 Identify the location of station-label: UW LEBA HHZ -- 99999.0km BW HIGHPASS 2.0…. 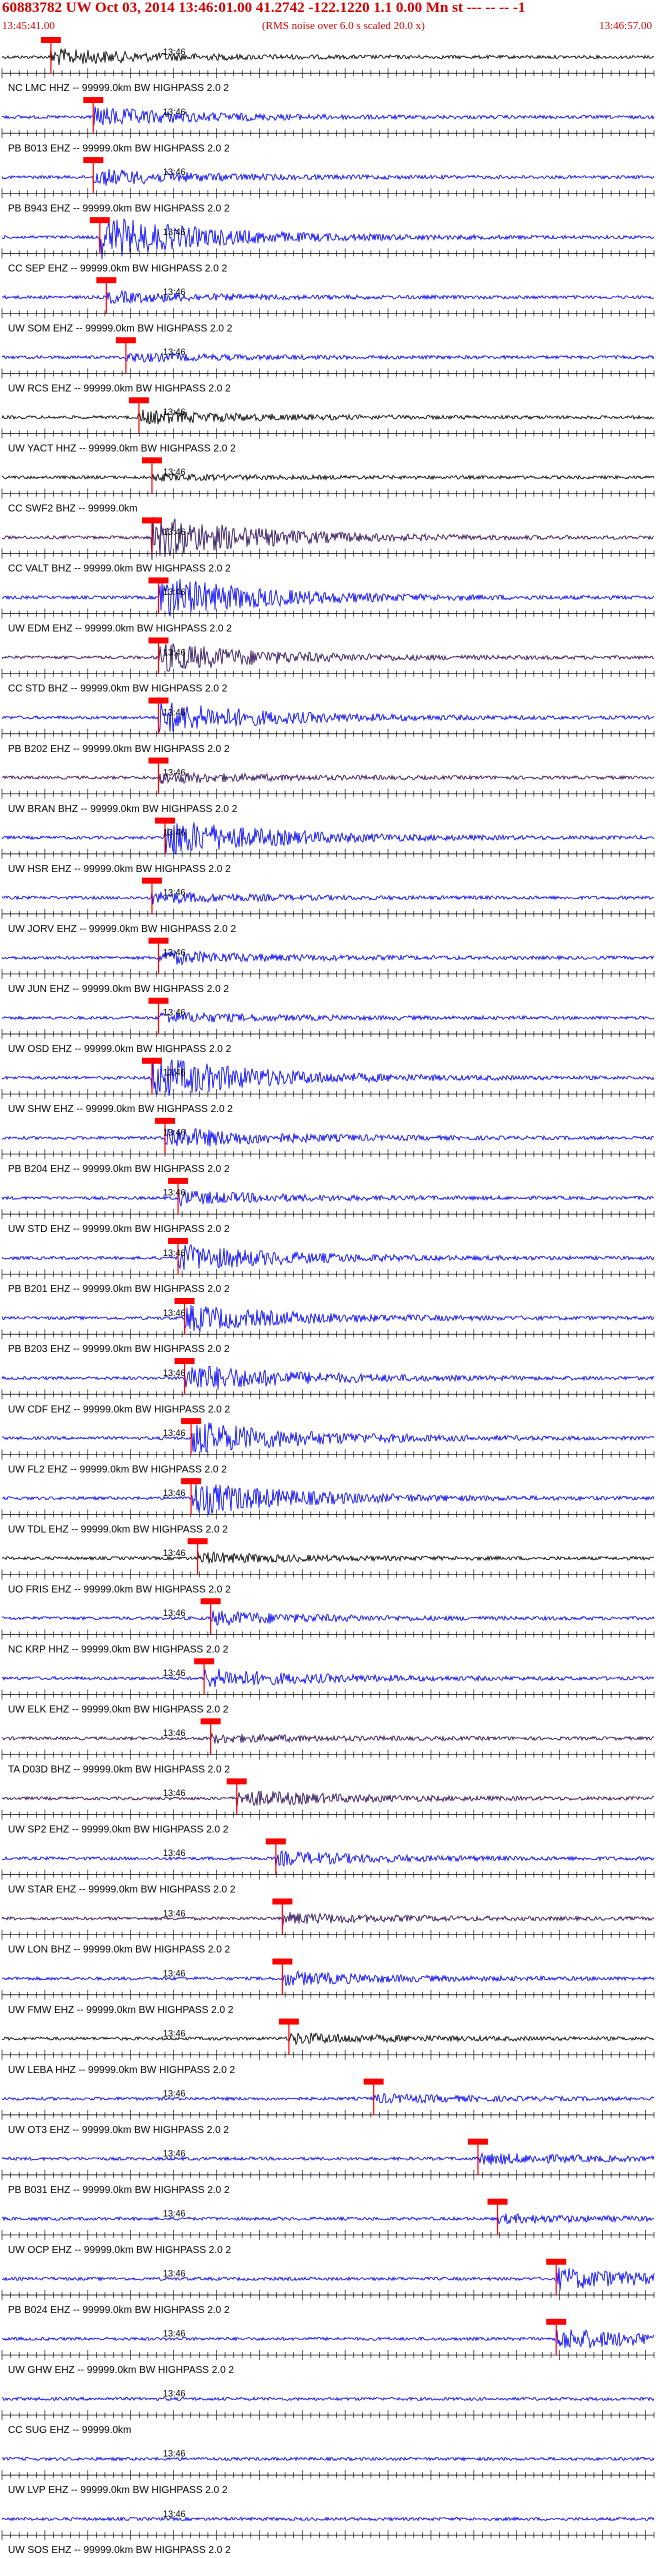
(122, 2070).